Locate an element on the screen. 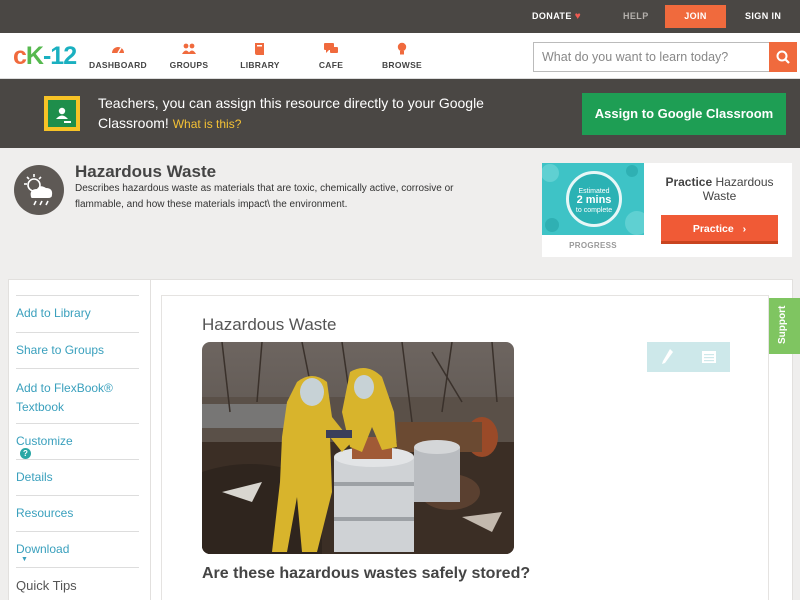  search-input is located at coordinates (651, 57).